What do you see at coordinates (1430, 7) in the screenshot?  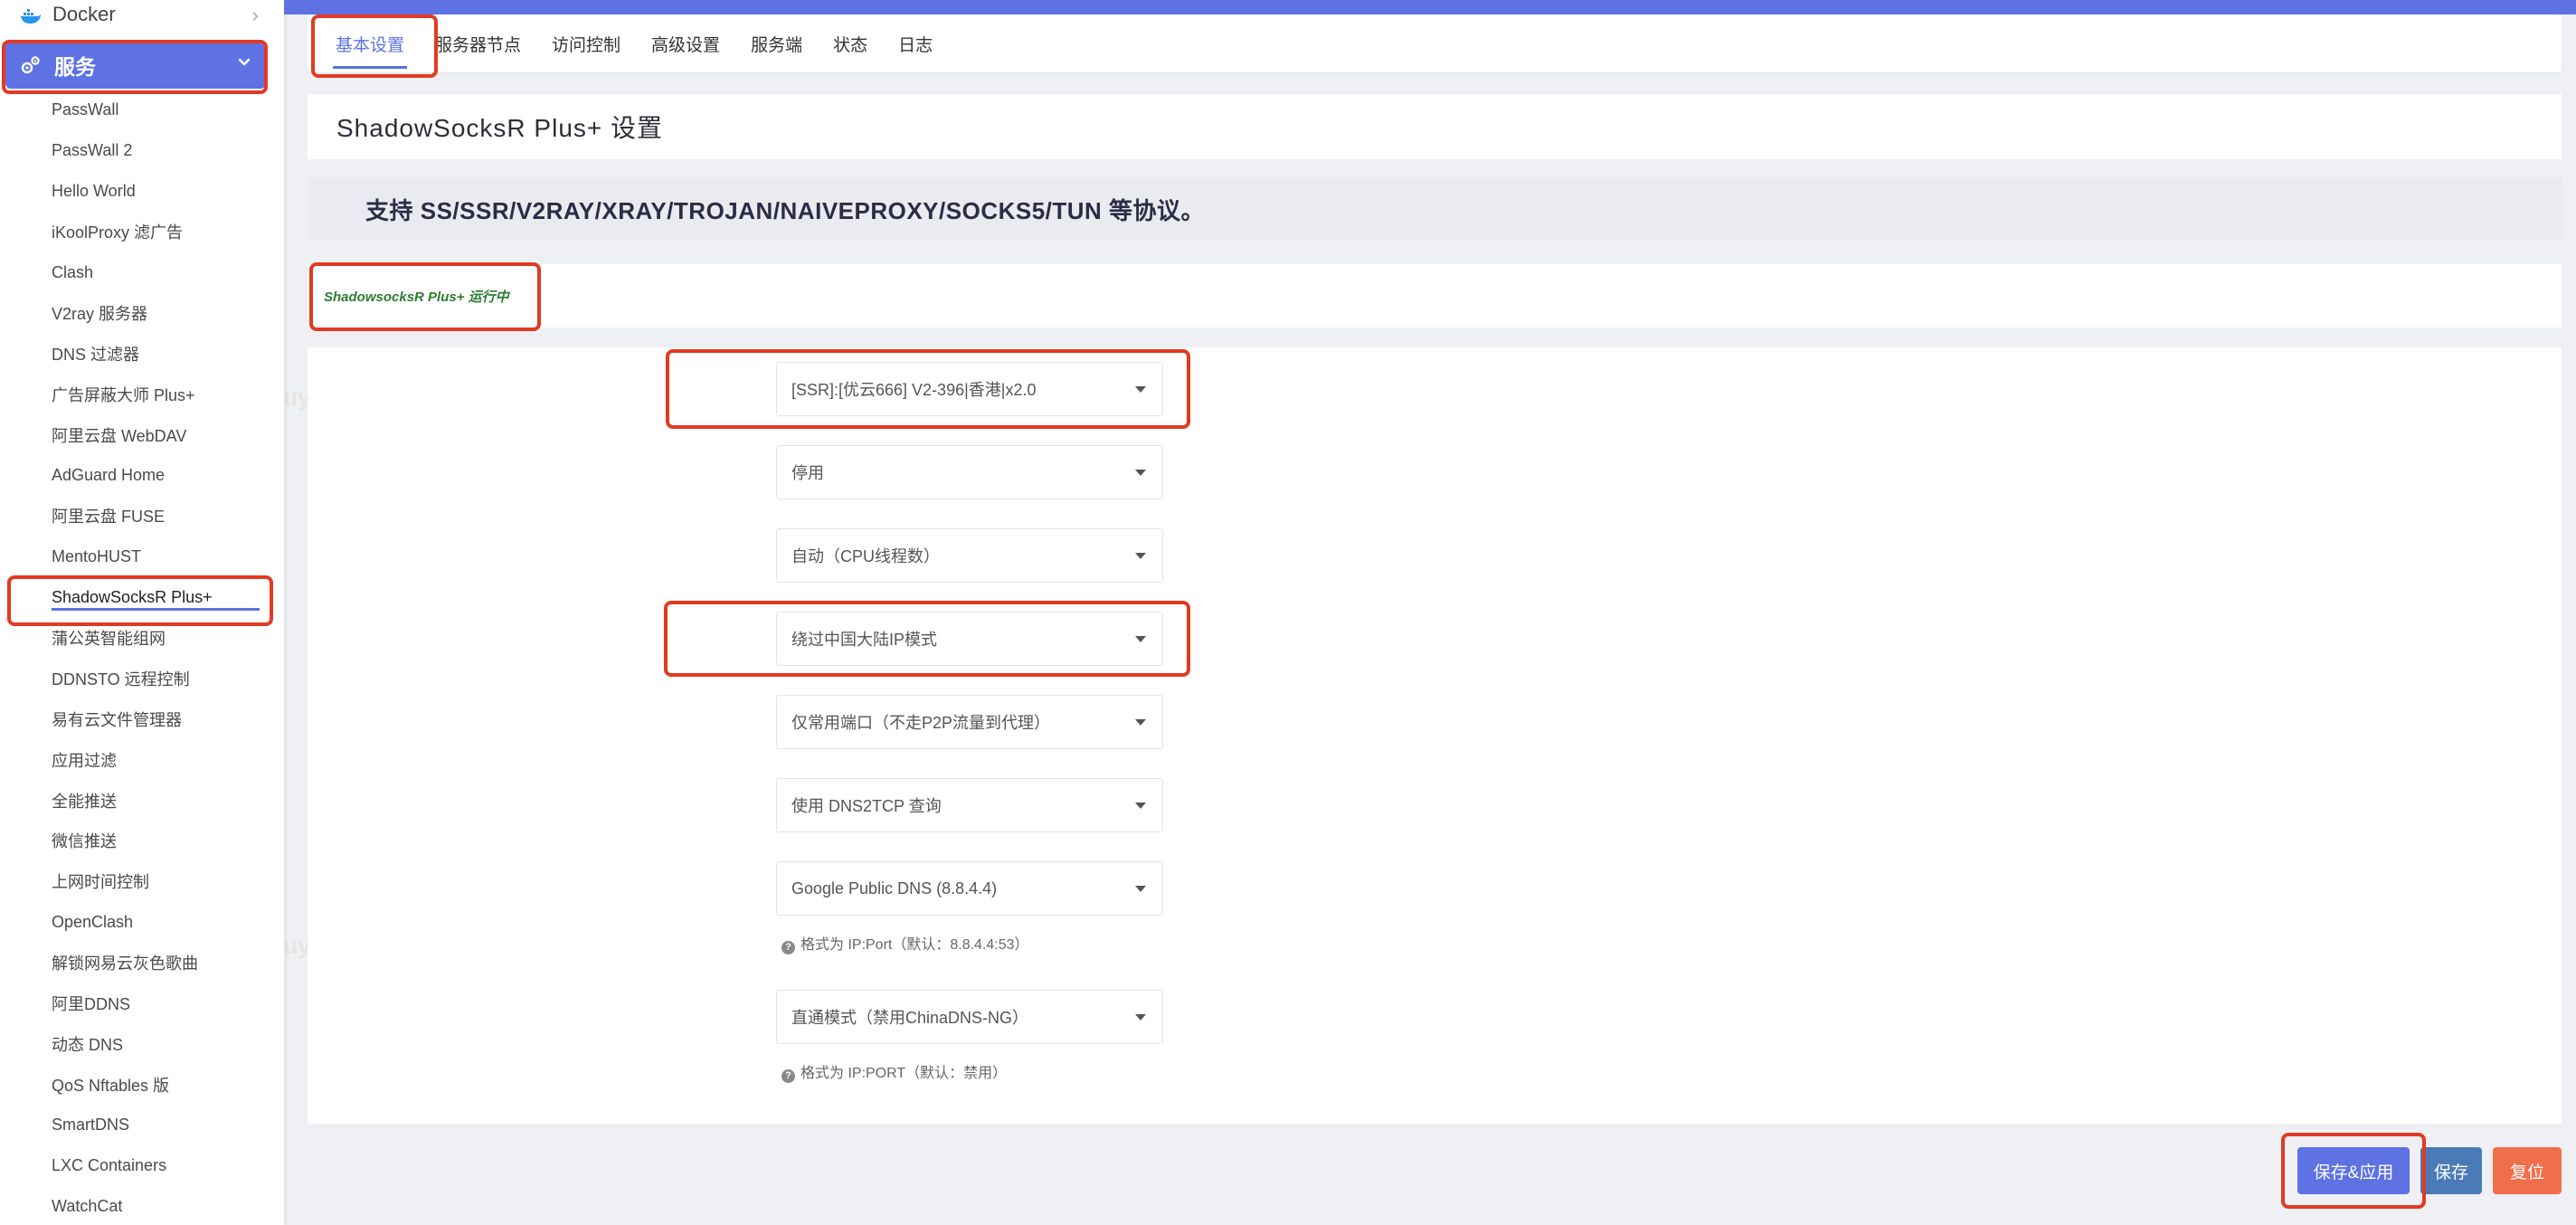 I see `top-header-bar` at bounding box center [1430, 7].